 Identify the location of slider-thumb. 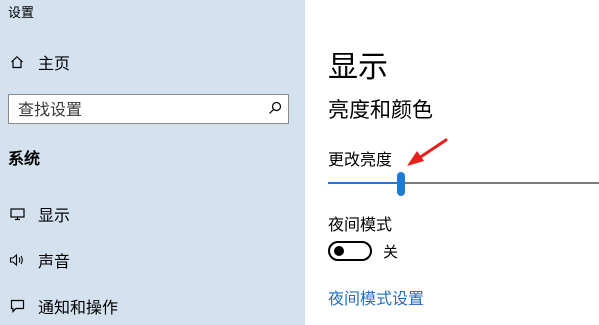
(401, 184).